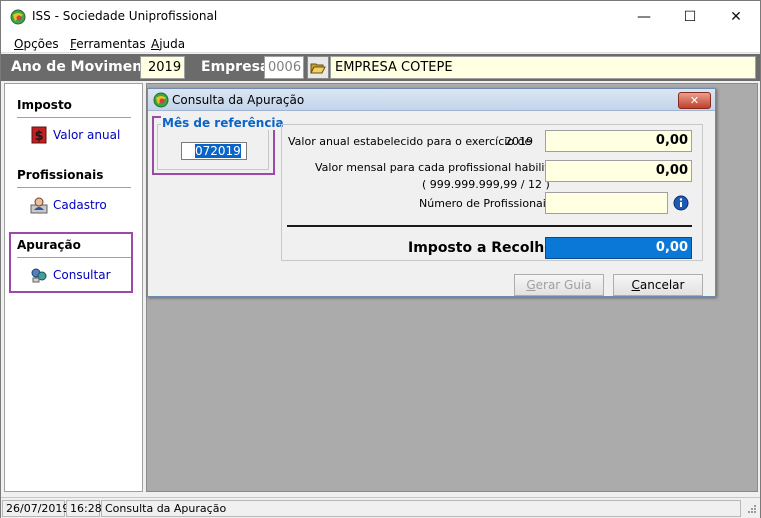 The image size is (761, 518). What do you see at coordinates (519, 141) in the screenshot?
I see `annual-year: 2019` at bounding box center [519, 141].